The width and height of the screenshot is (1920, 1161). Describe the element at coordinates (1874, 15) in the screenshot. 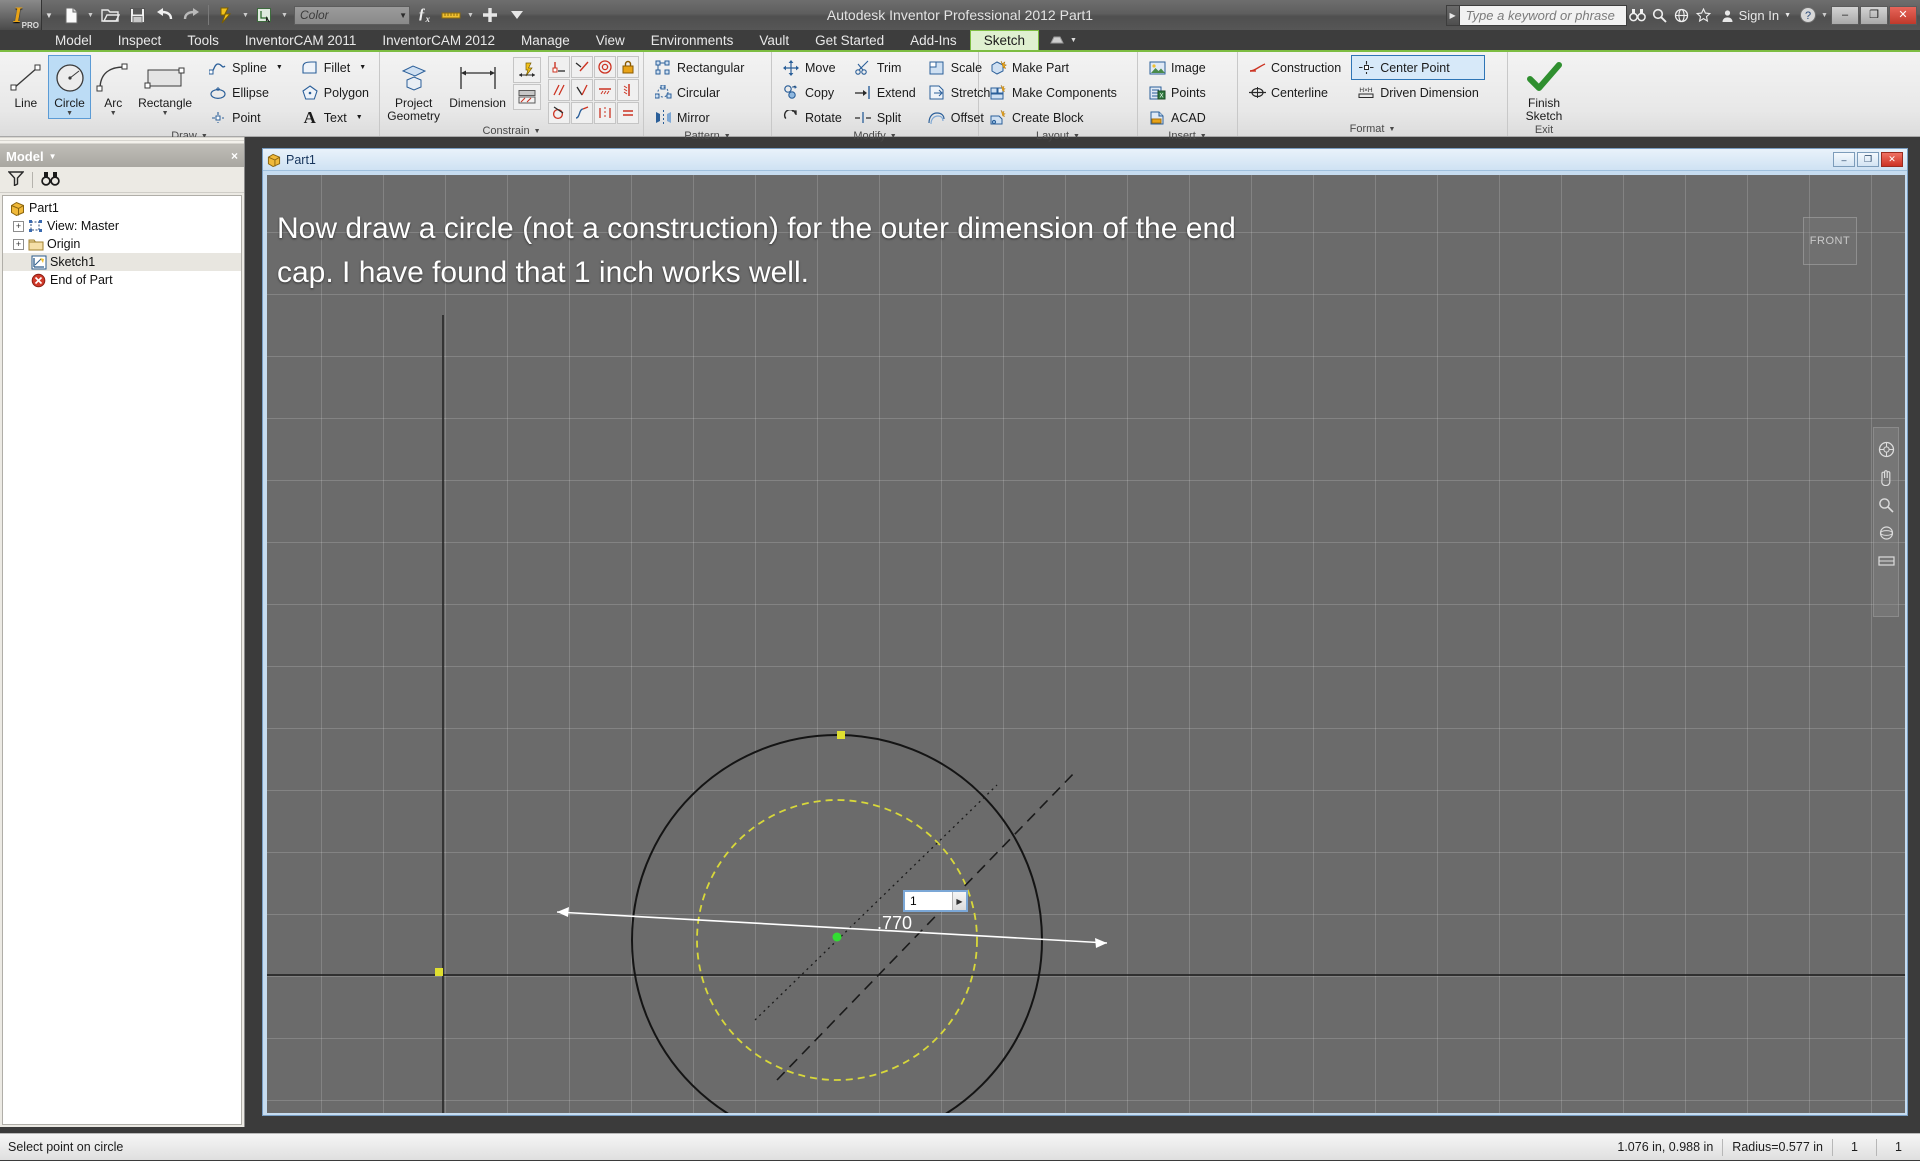

I see `window-maximize-button: ❐` at that location.